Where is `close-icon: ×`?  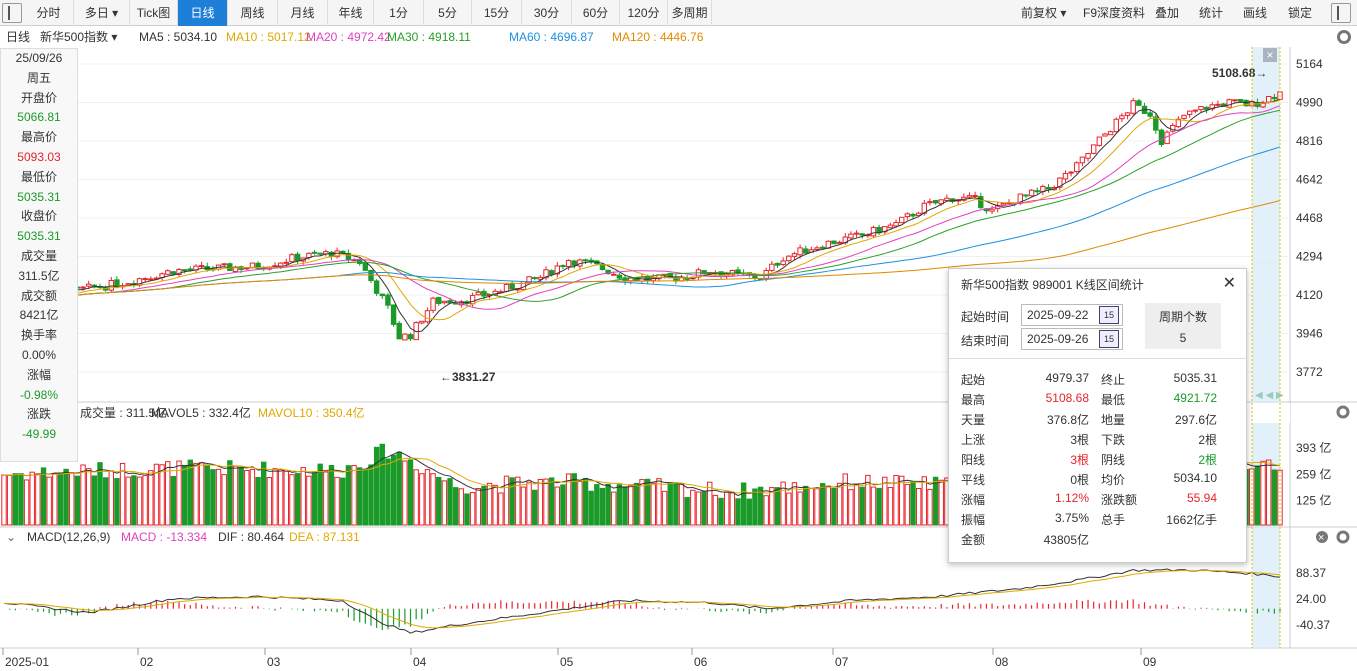 close-icon: × is located at coordinates (1270, 55).